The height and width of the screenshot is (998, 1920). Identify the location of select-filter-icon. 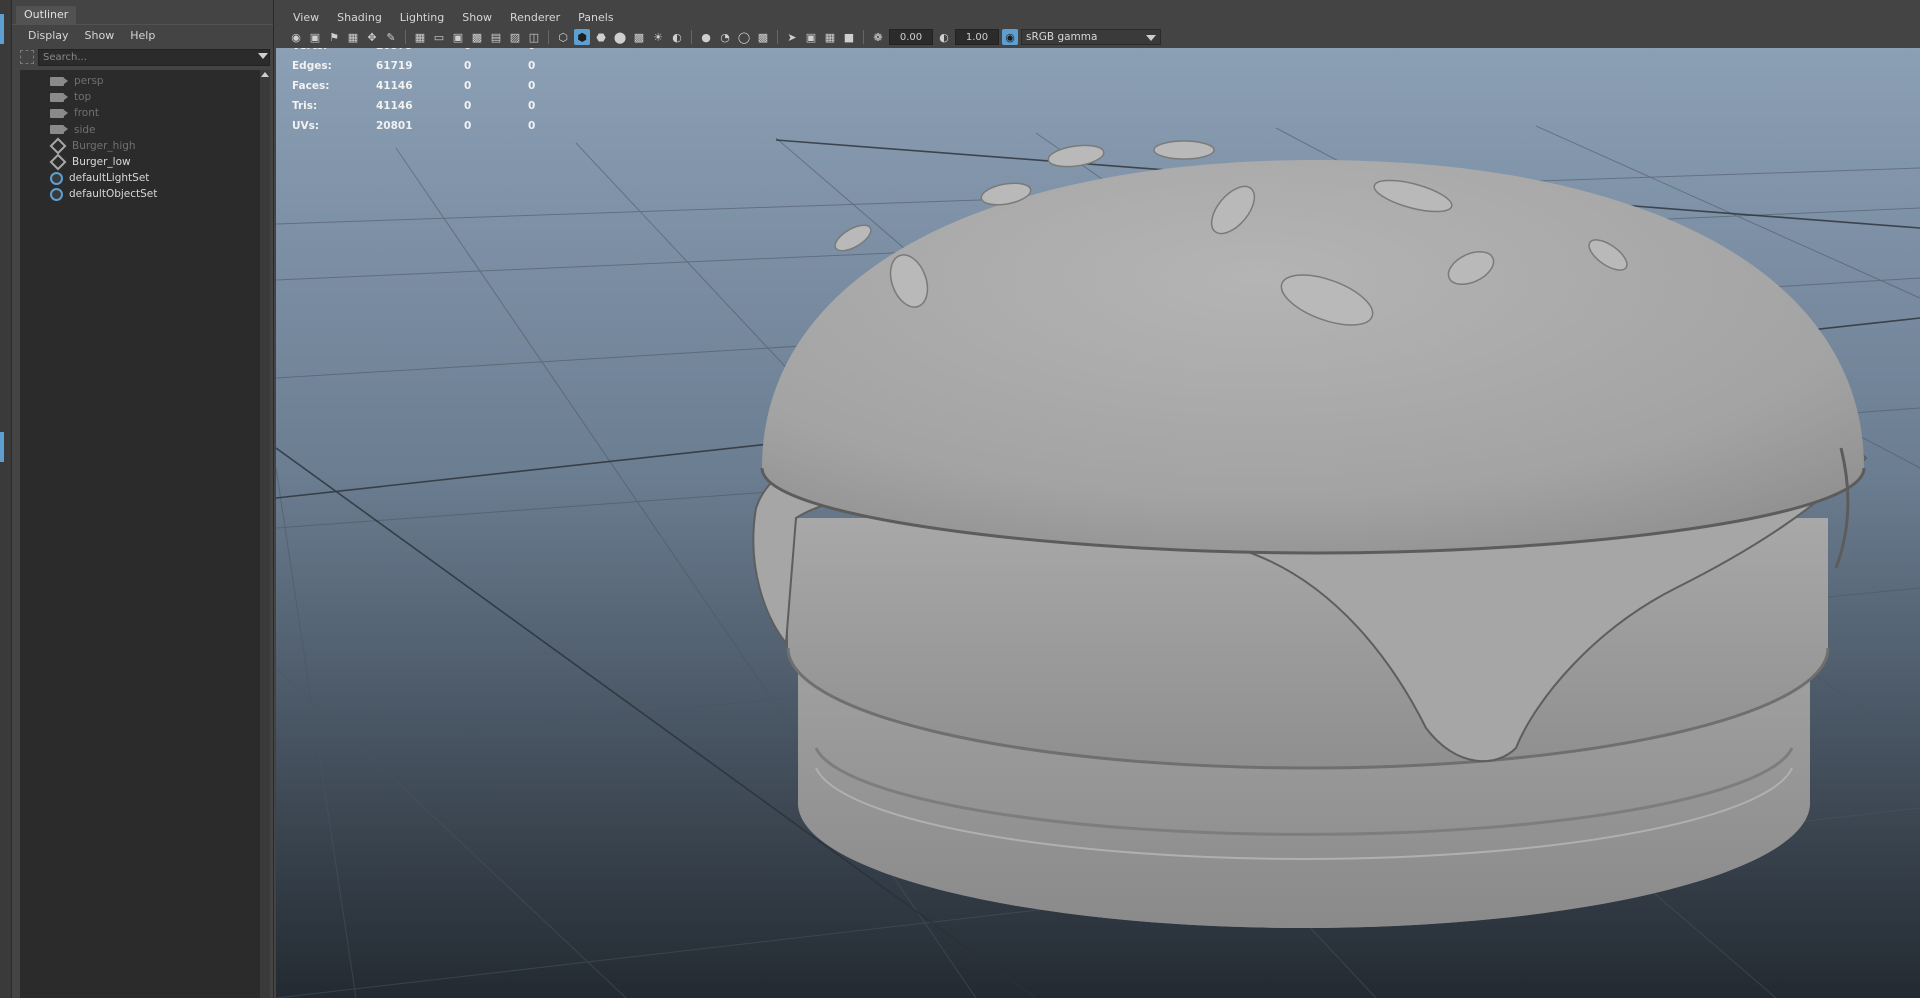
(27, 57).